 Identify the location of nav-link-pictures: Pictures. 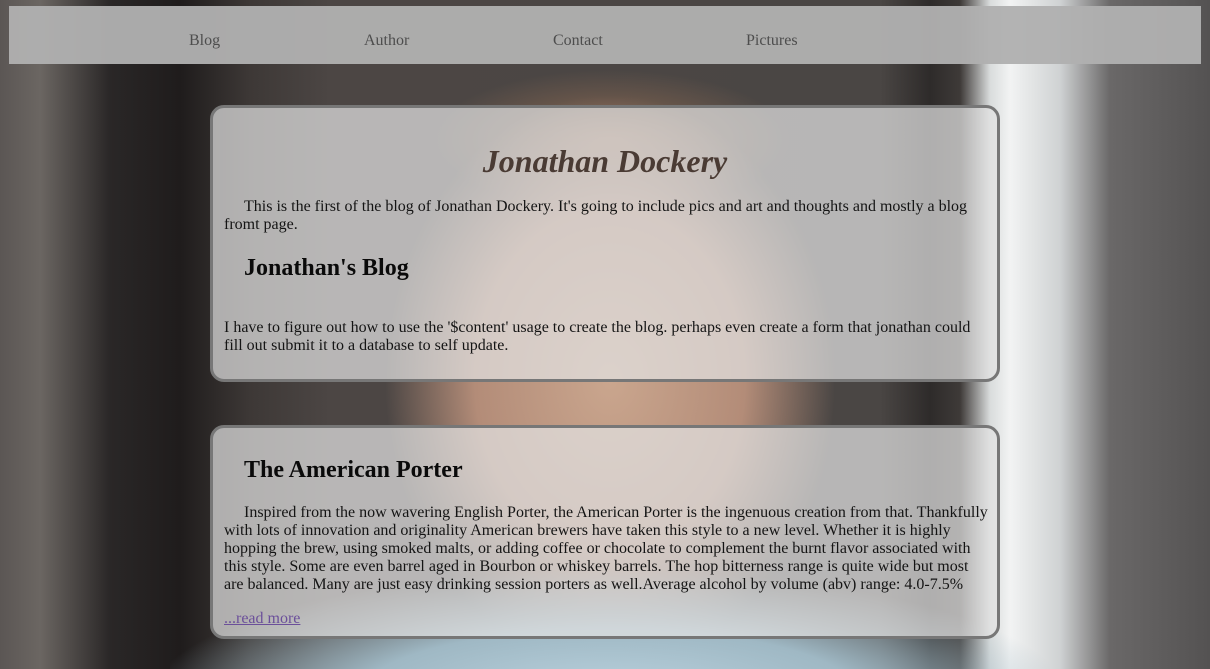
(772, 41).